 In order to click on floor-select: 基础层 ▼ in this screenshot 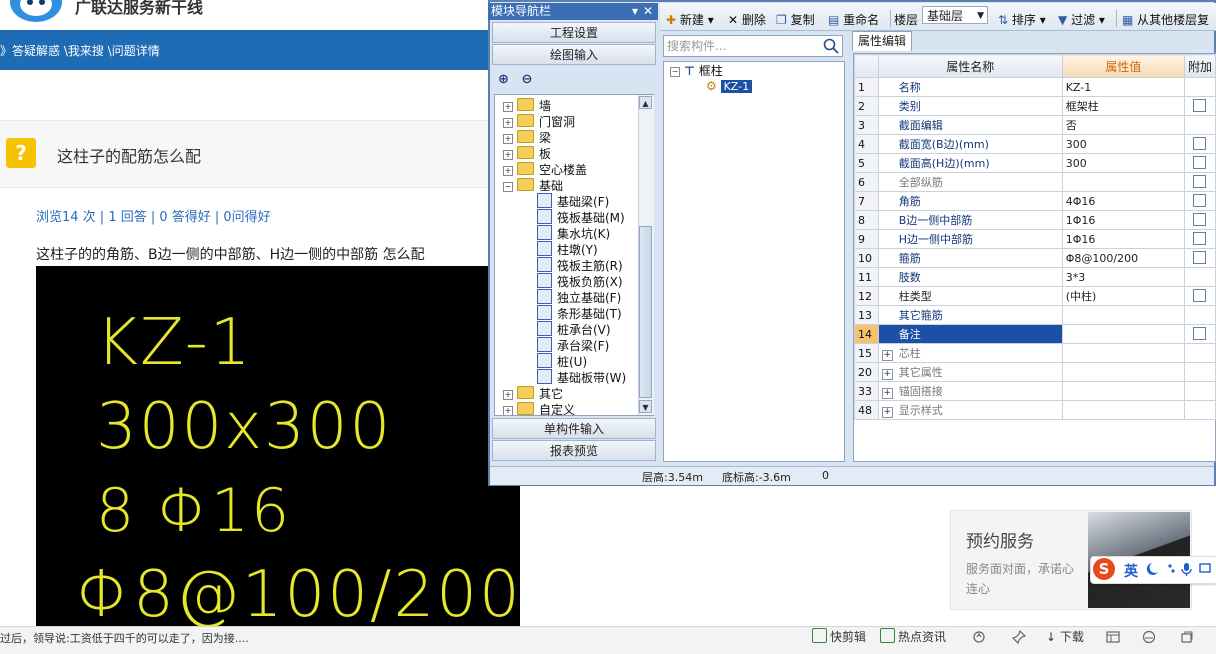, I will do `click(955, 15)`.